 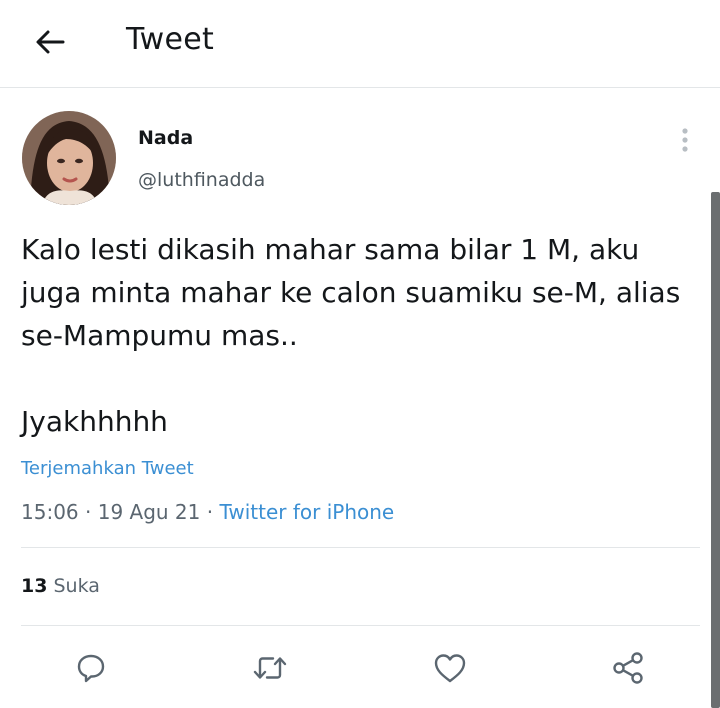 I want to click on share-button, so click(x=628, y=668).